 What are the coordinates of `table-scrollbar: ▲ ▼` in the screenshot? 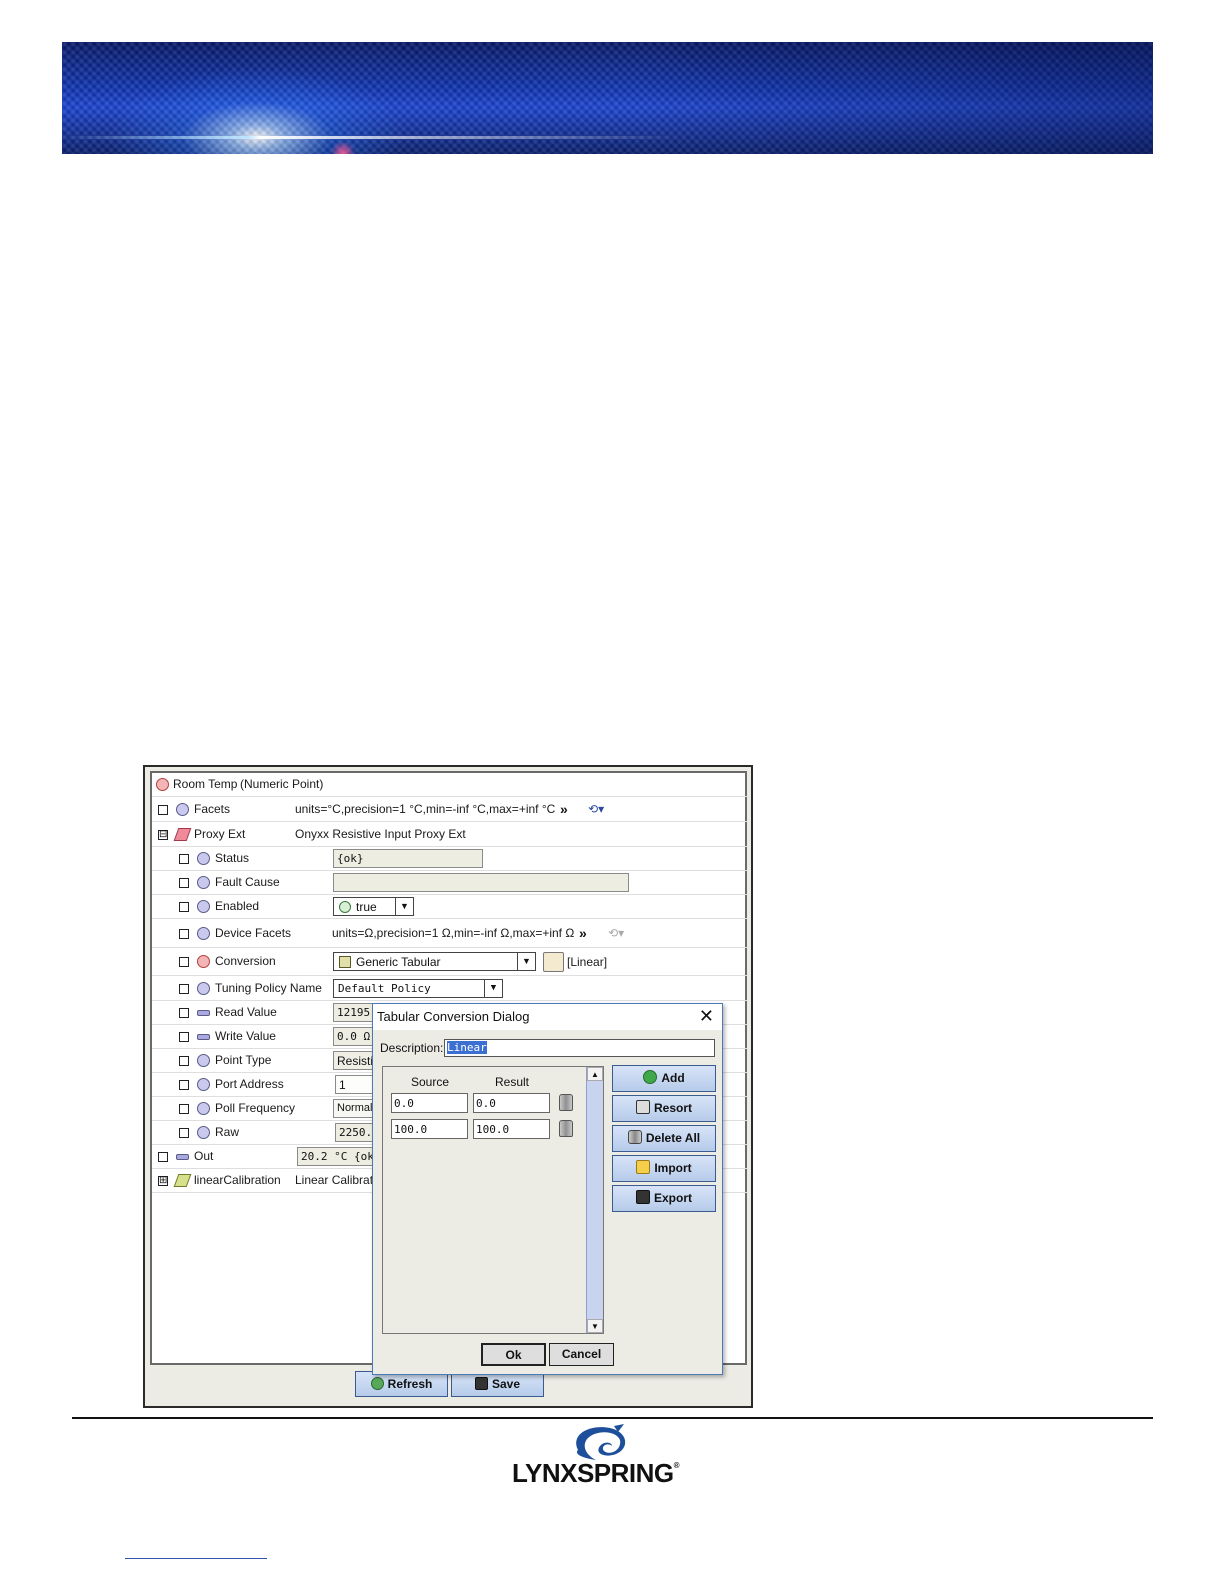 It's located at (594, 1200).